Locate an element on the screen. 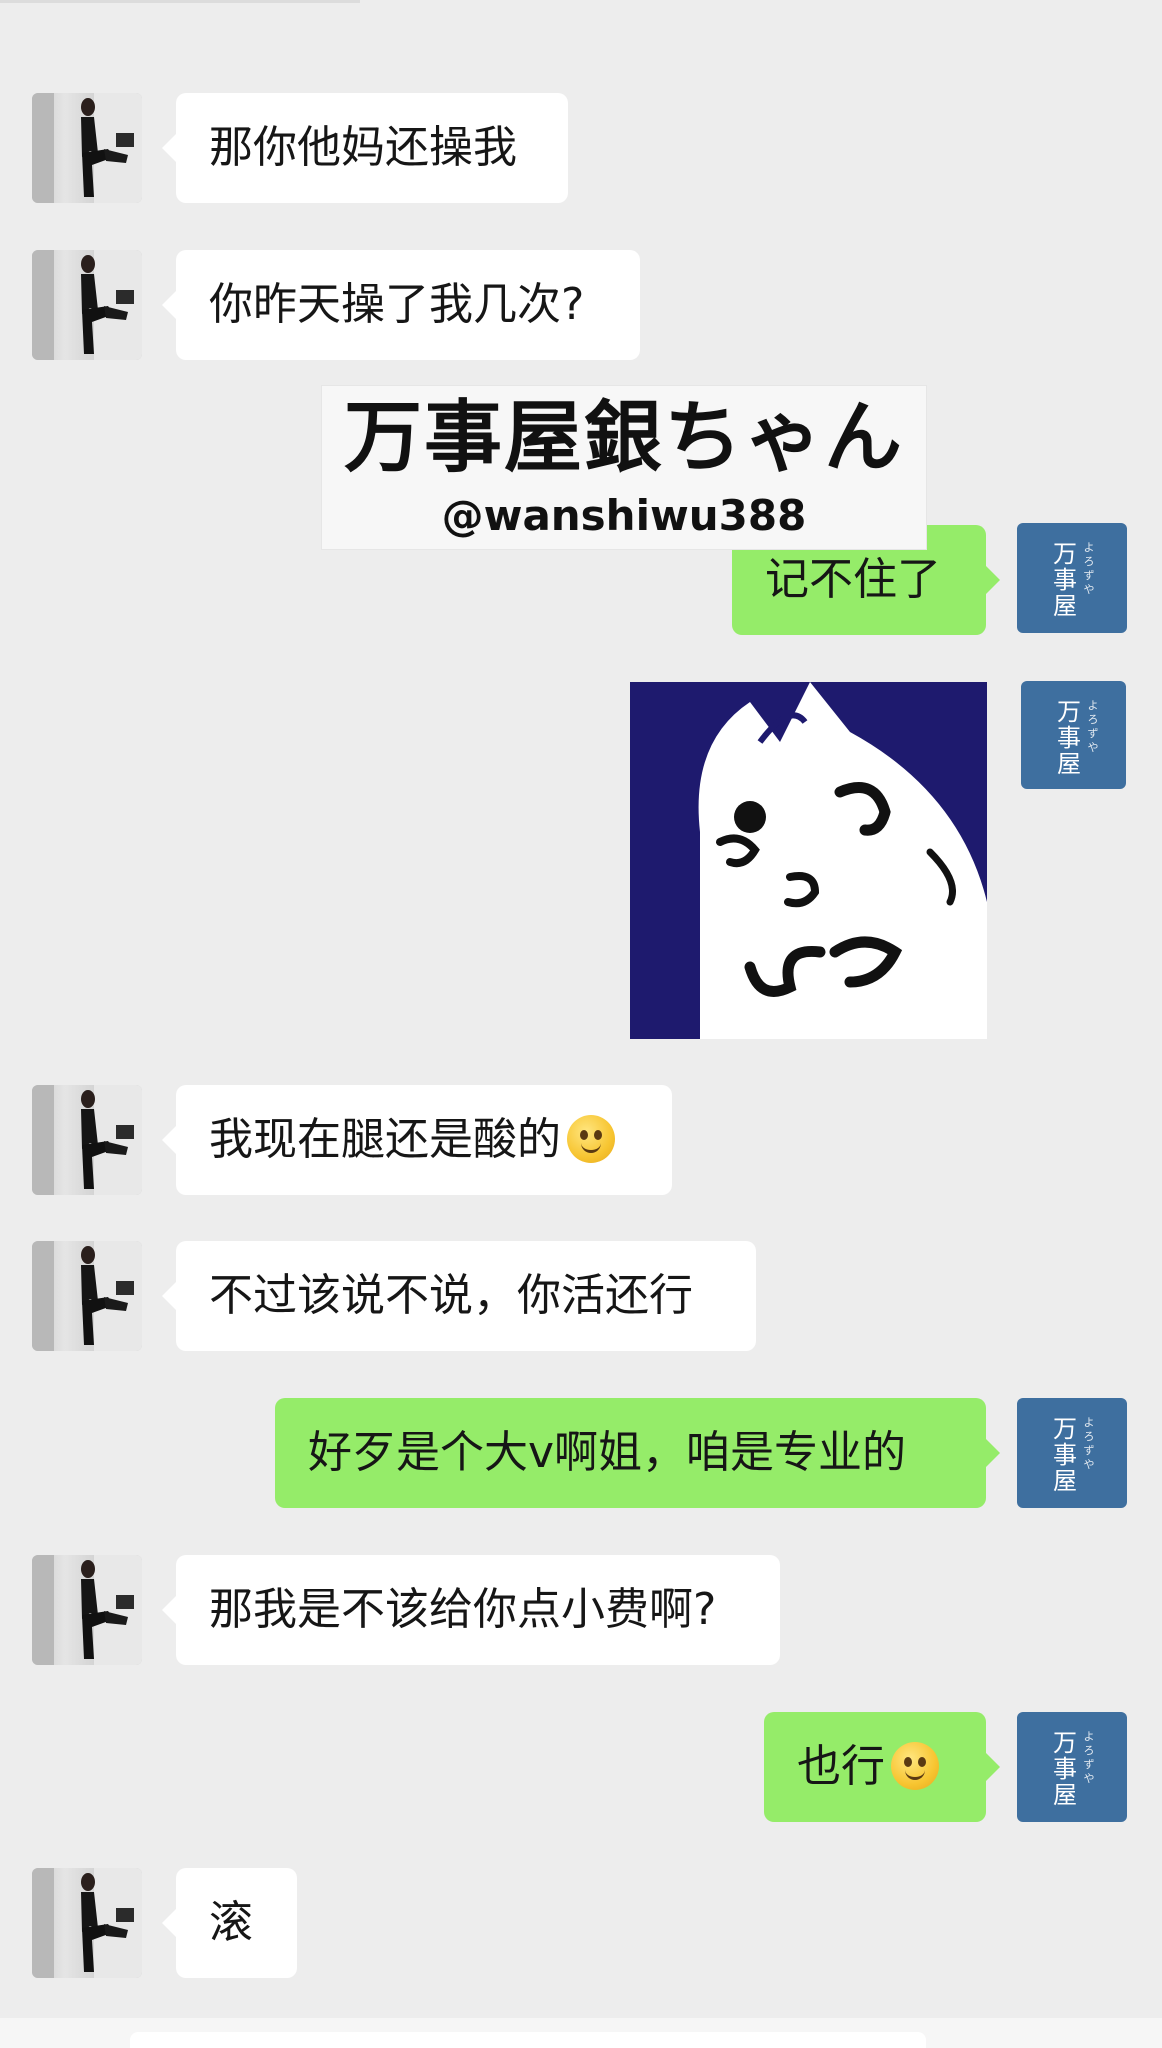 The width and height of the screenshot is (1162, 2048). message-bubble: 好歹是个大v啊姐，咱是专业的 is located at coordinates (637, 1453).